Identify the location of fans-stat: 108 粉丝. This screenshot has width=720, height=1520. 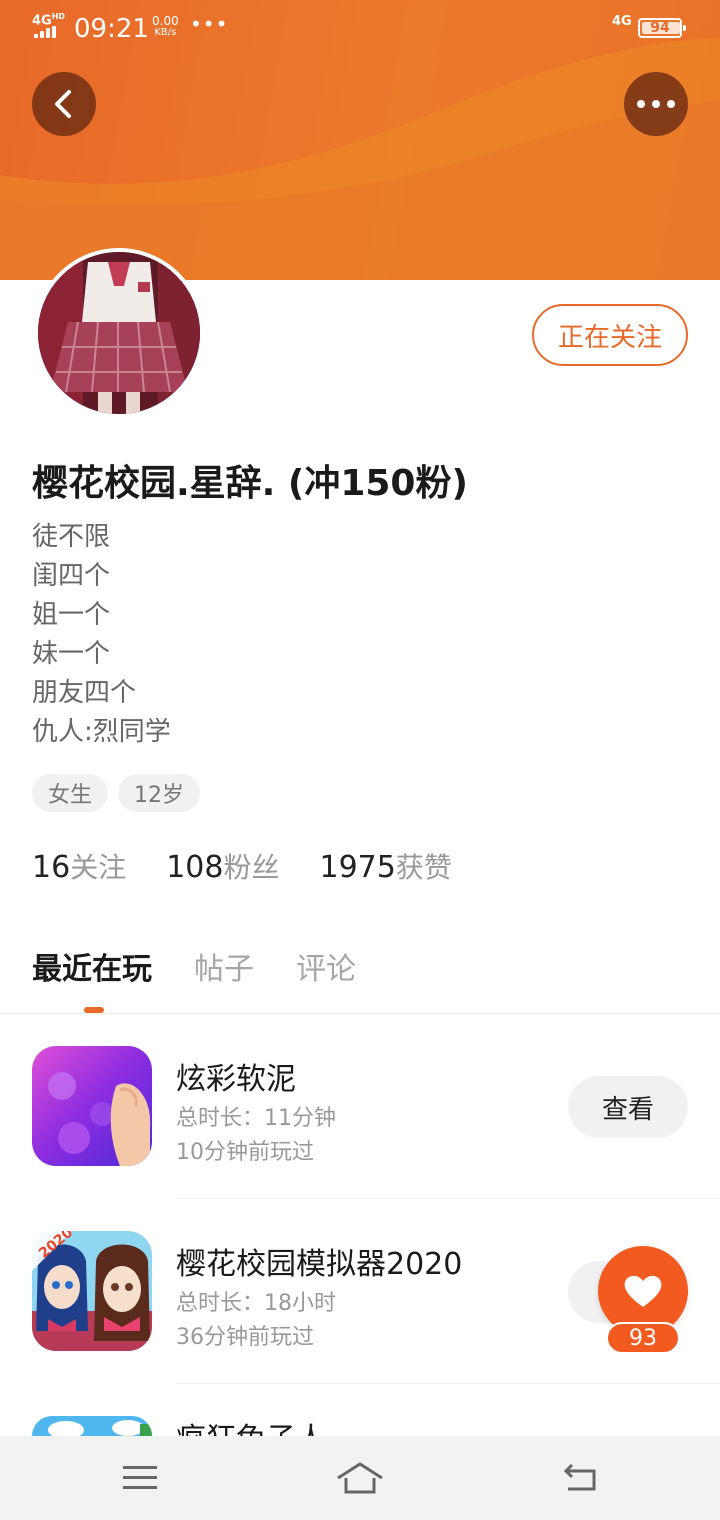
(222, 866).